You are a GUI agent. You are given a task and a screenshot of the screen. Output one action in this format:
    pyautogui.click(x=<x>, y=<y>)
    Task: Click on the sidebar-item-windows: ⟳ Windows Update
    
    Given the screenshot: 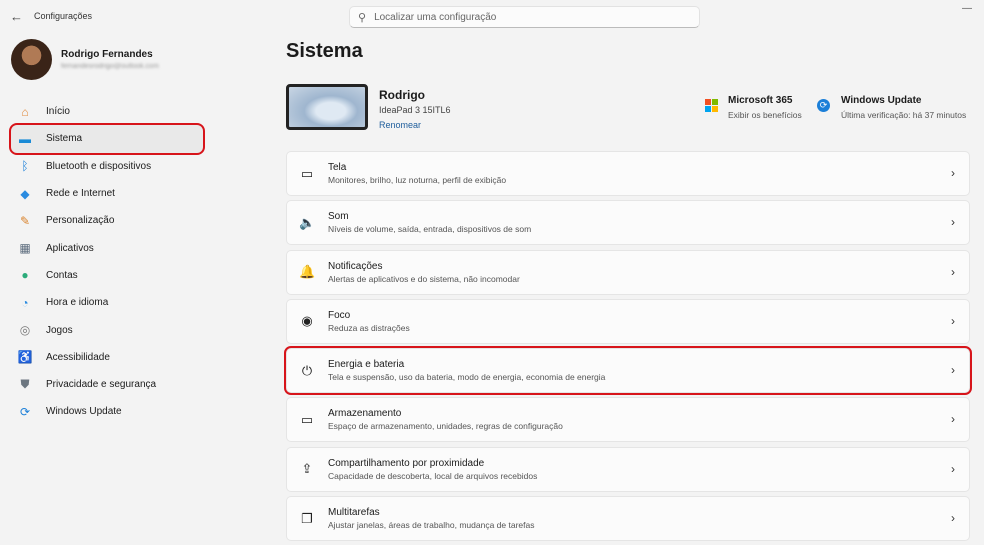 What is the action you would take?
    pyautogui.click(x=107, y=411)
    